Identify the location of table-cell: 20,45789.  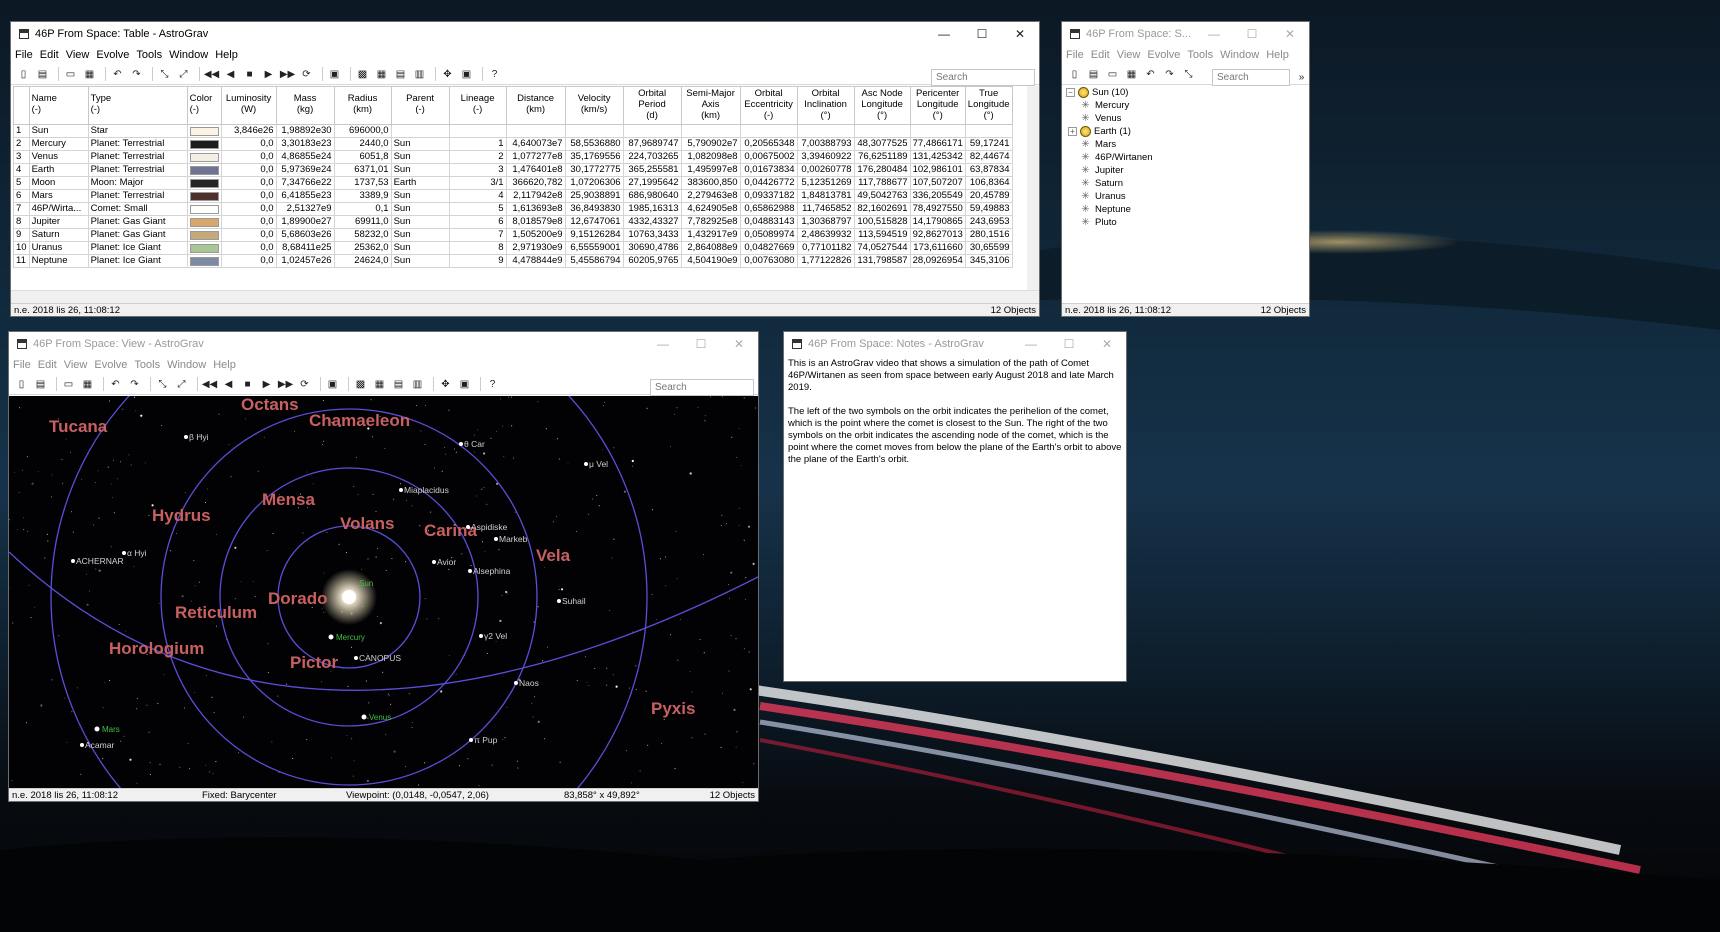
(988, 196).